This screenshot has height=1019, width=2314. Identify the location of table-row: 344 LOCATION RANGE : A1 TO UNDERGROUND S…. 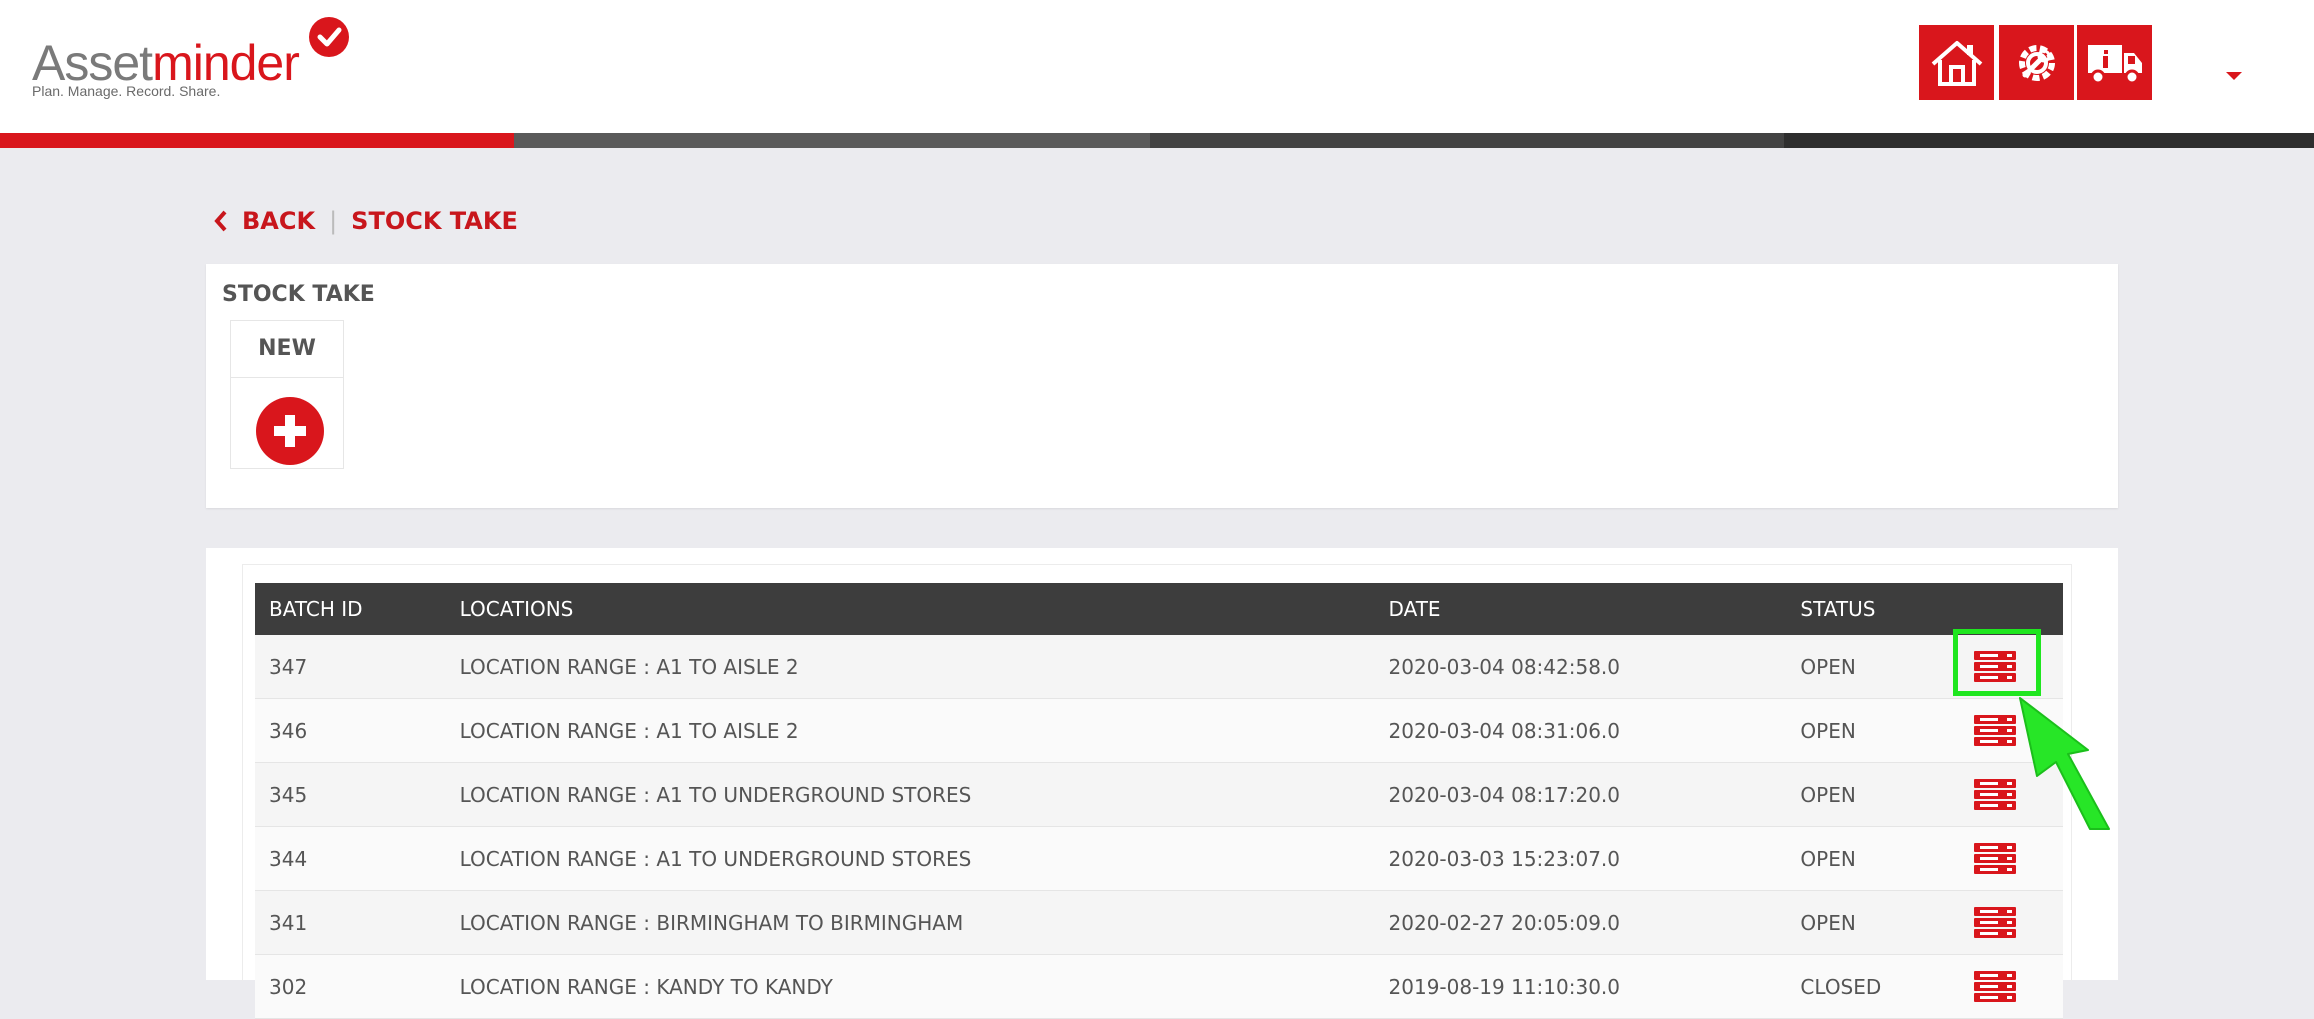
(1159, 858).